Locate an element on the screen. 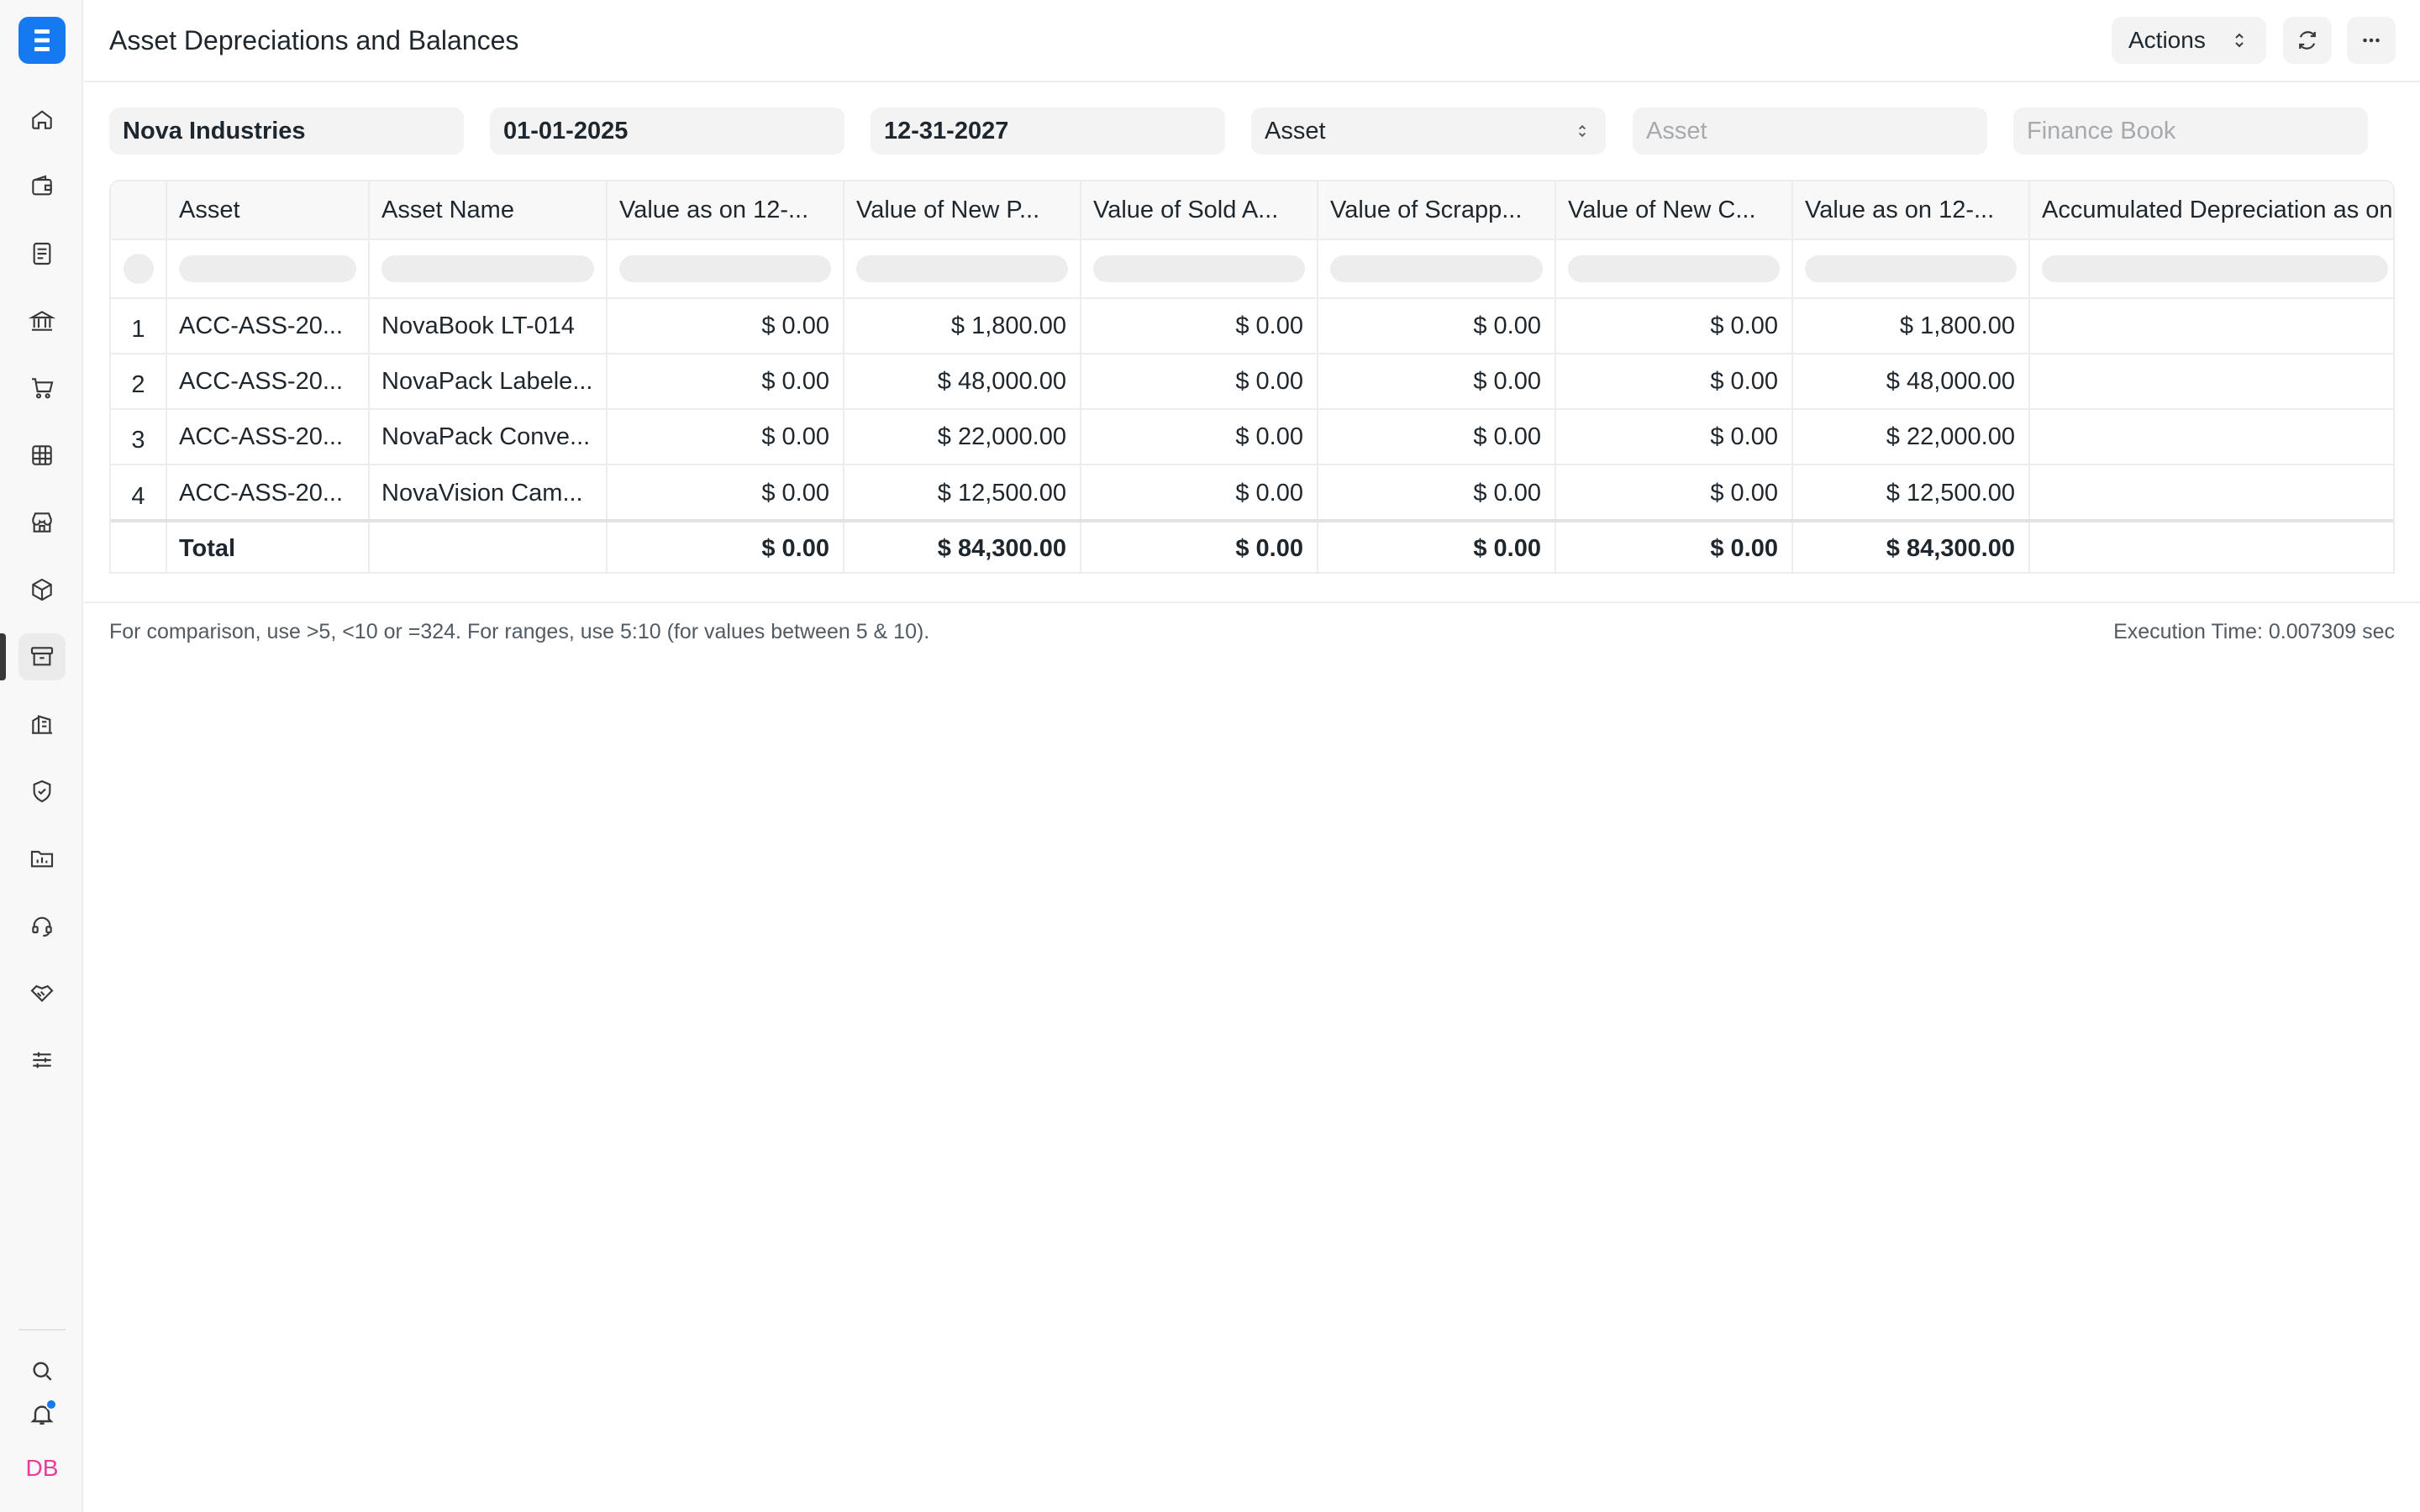 This screenshot has height=1512, width=2420. sidebar-notifications is located at coordinates (42, 1414).